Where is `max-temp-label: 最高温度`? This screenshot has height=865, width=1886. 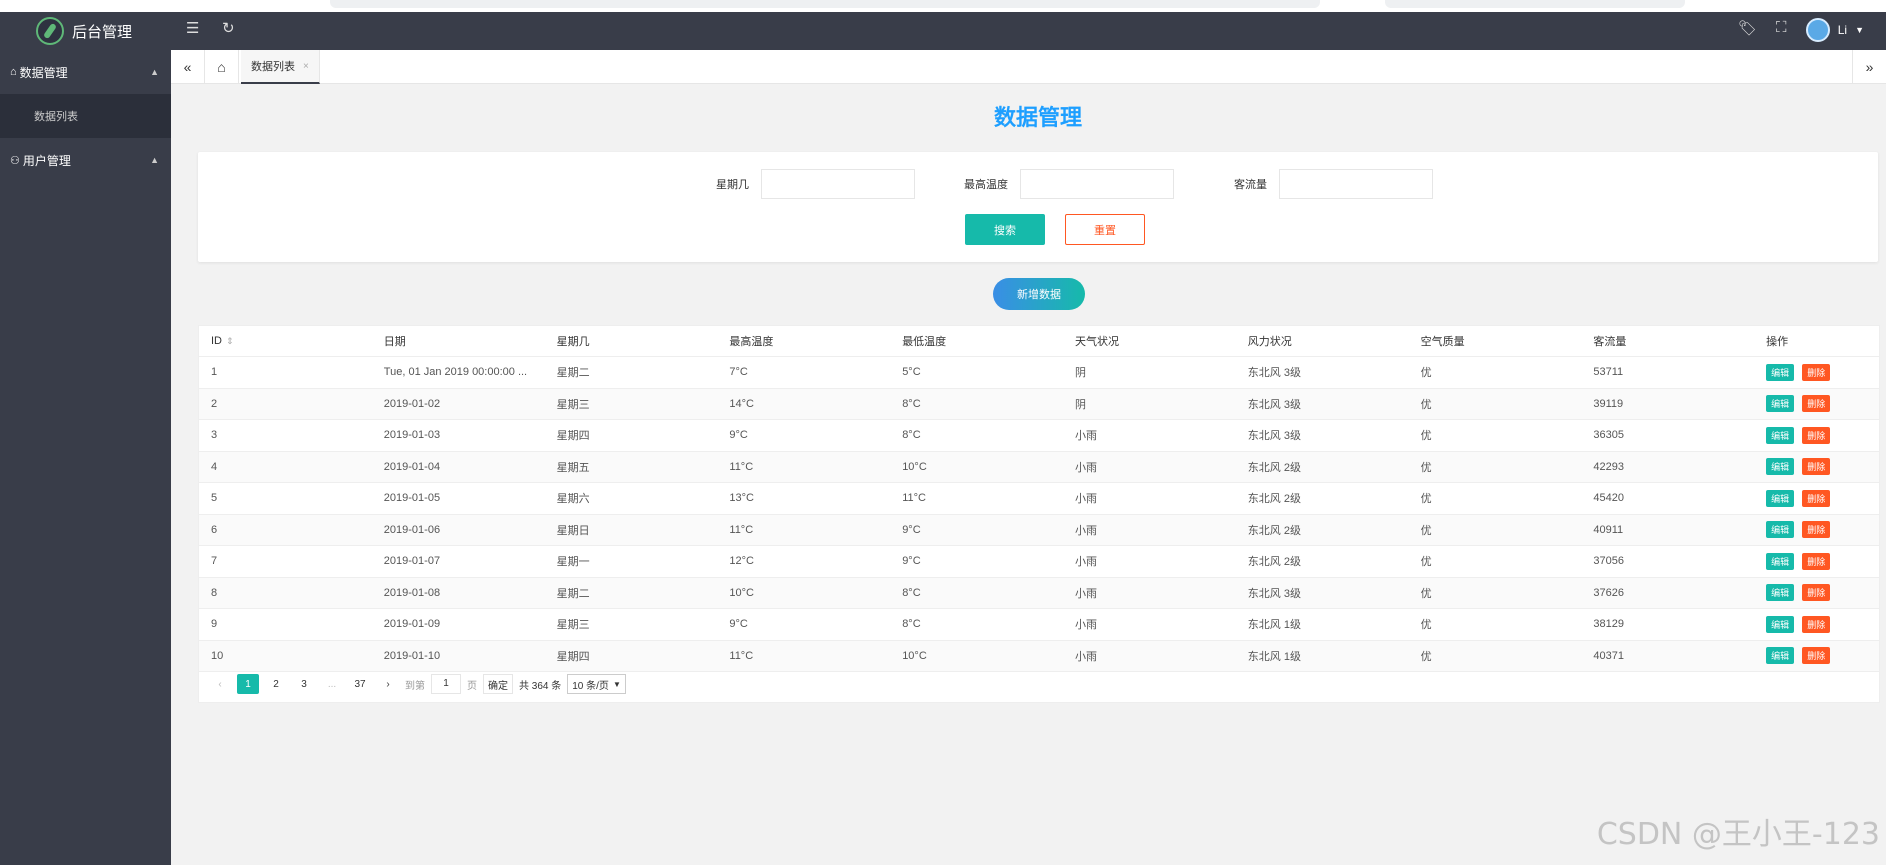
max-temp-label: 最高温度 is located at coordinates (986, 185).